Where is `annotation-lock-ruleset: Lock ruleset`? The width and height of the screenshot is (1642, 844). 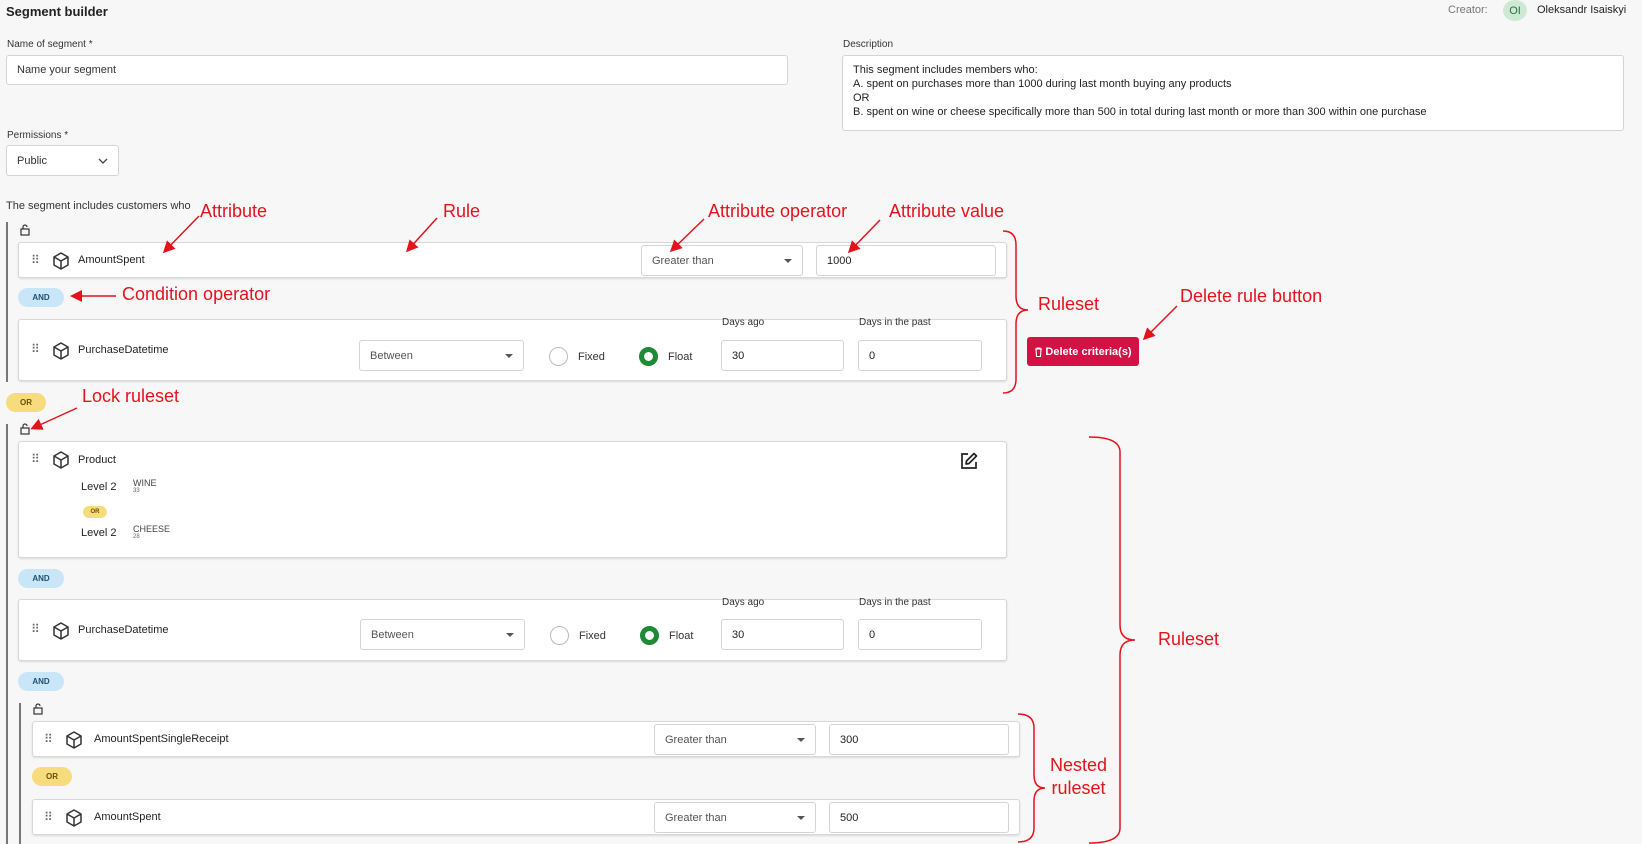
annotation-lock-ruleset: Lock ruleset is located at coordinates (131, 396).